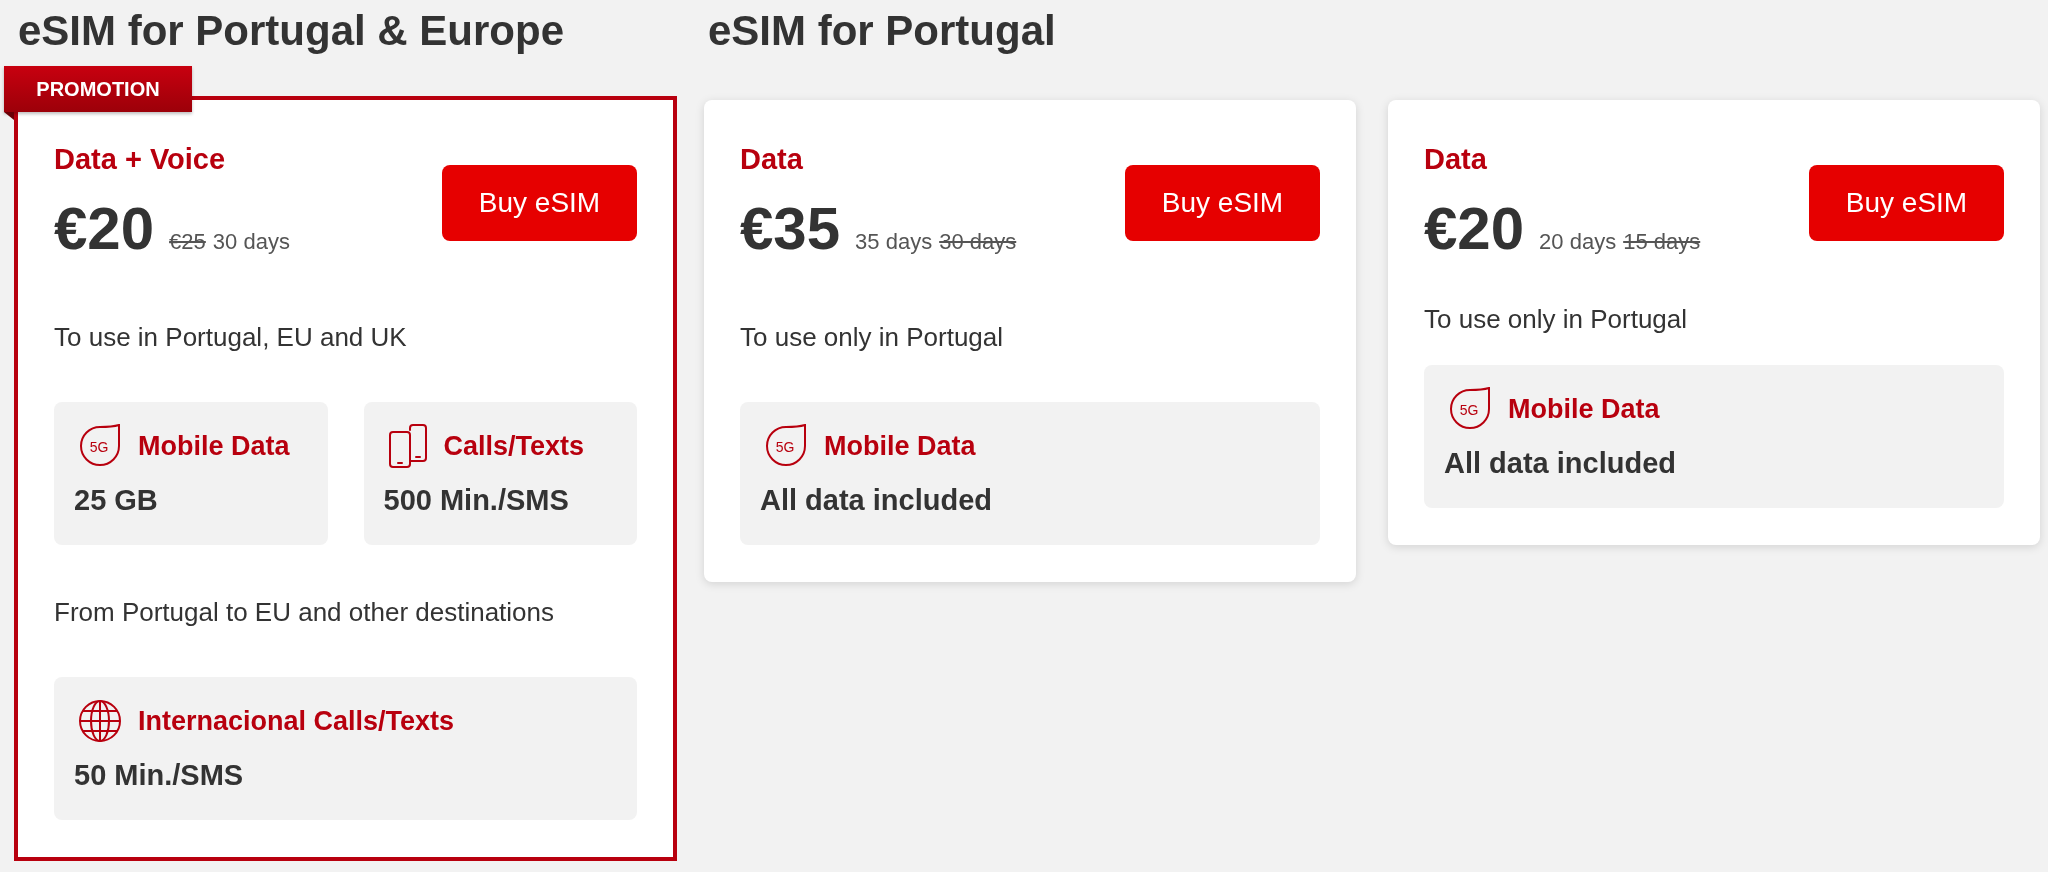 The image size is (2048, 872). I want to click on section-heading: eSIM for Portugal, so click(882, 31).